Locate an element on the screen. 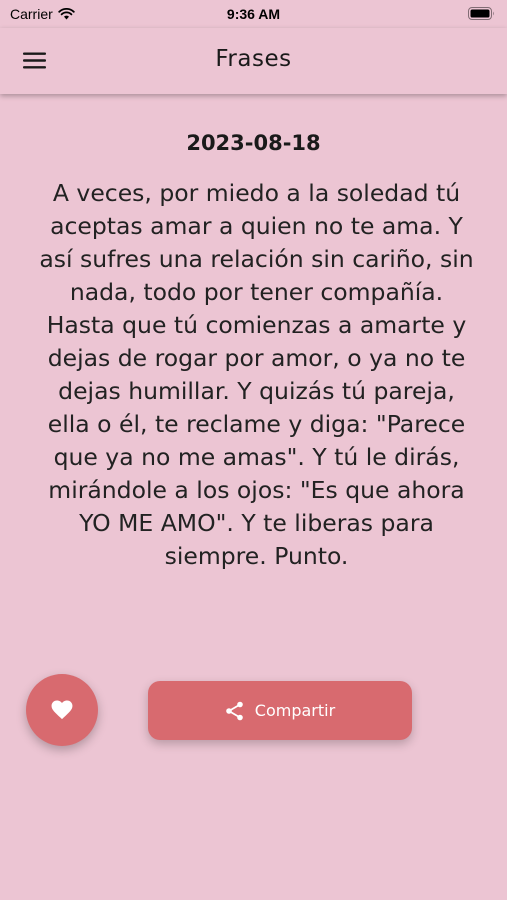  favorite-button is located at coordinates (62, 710).